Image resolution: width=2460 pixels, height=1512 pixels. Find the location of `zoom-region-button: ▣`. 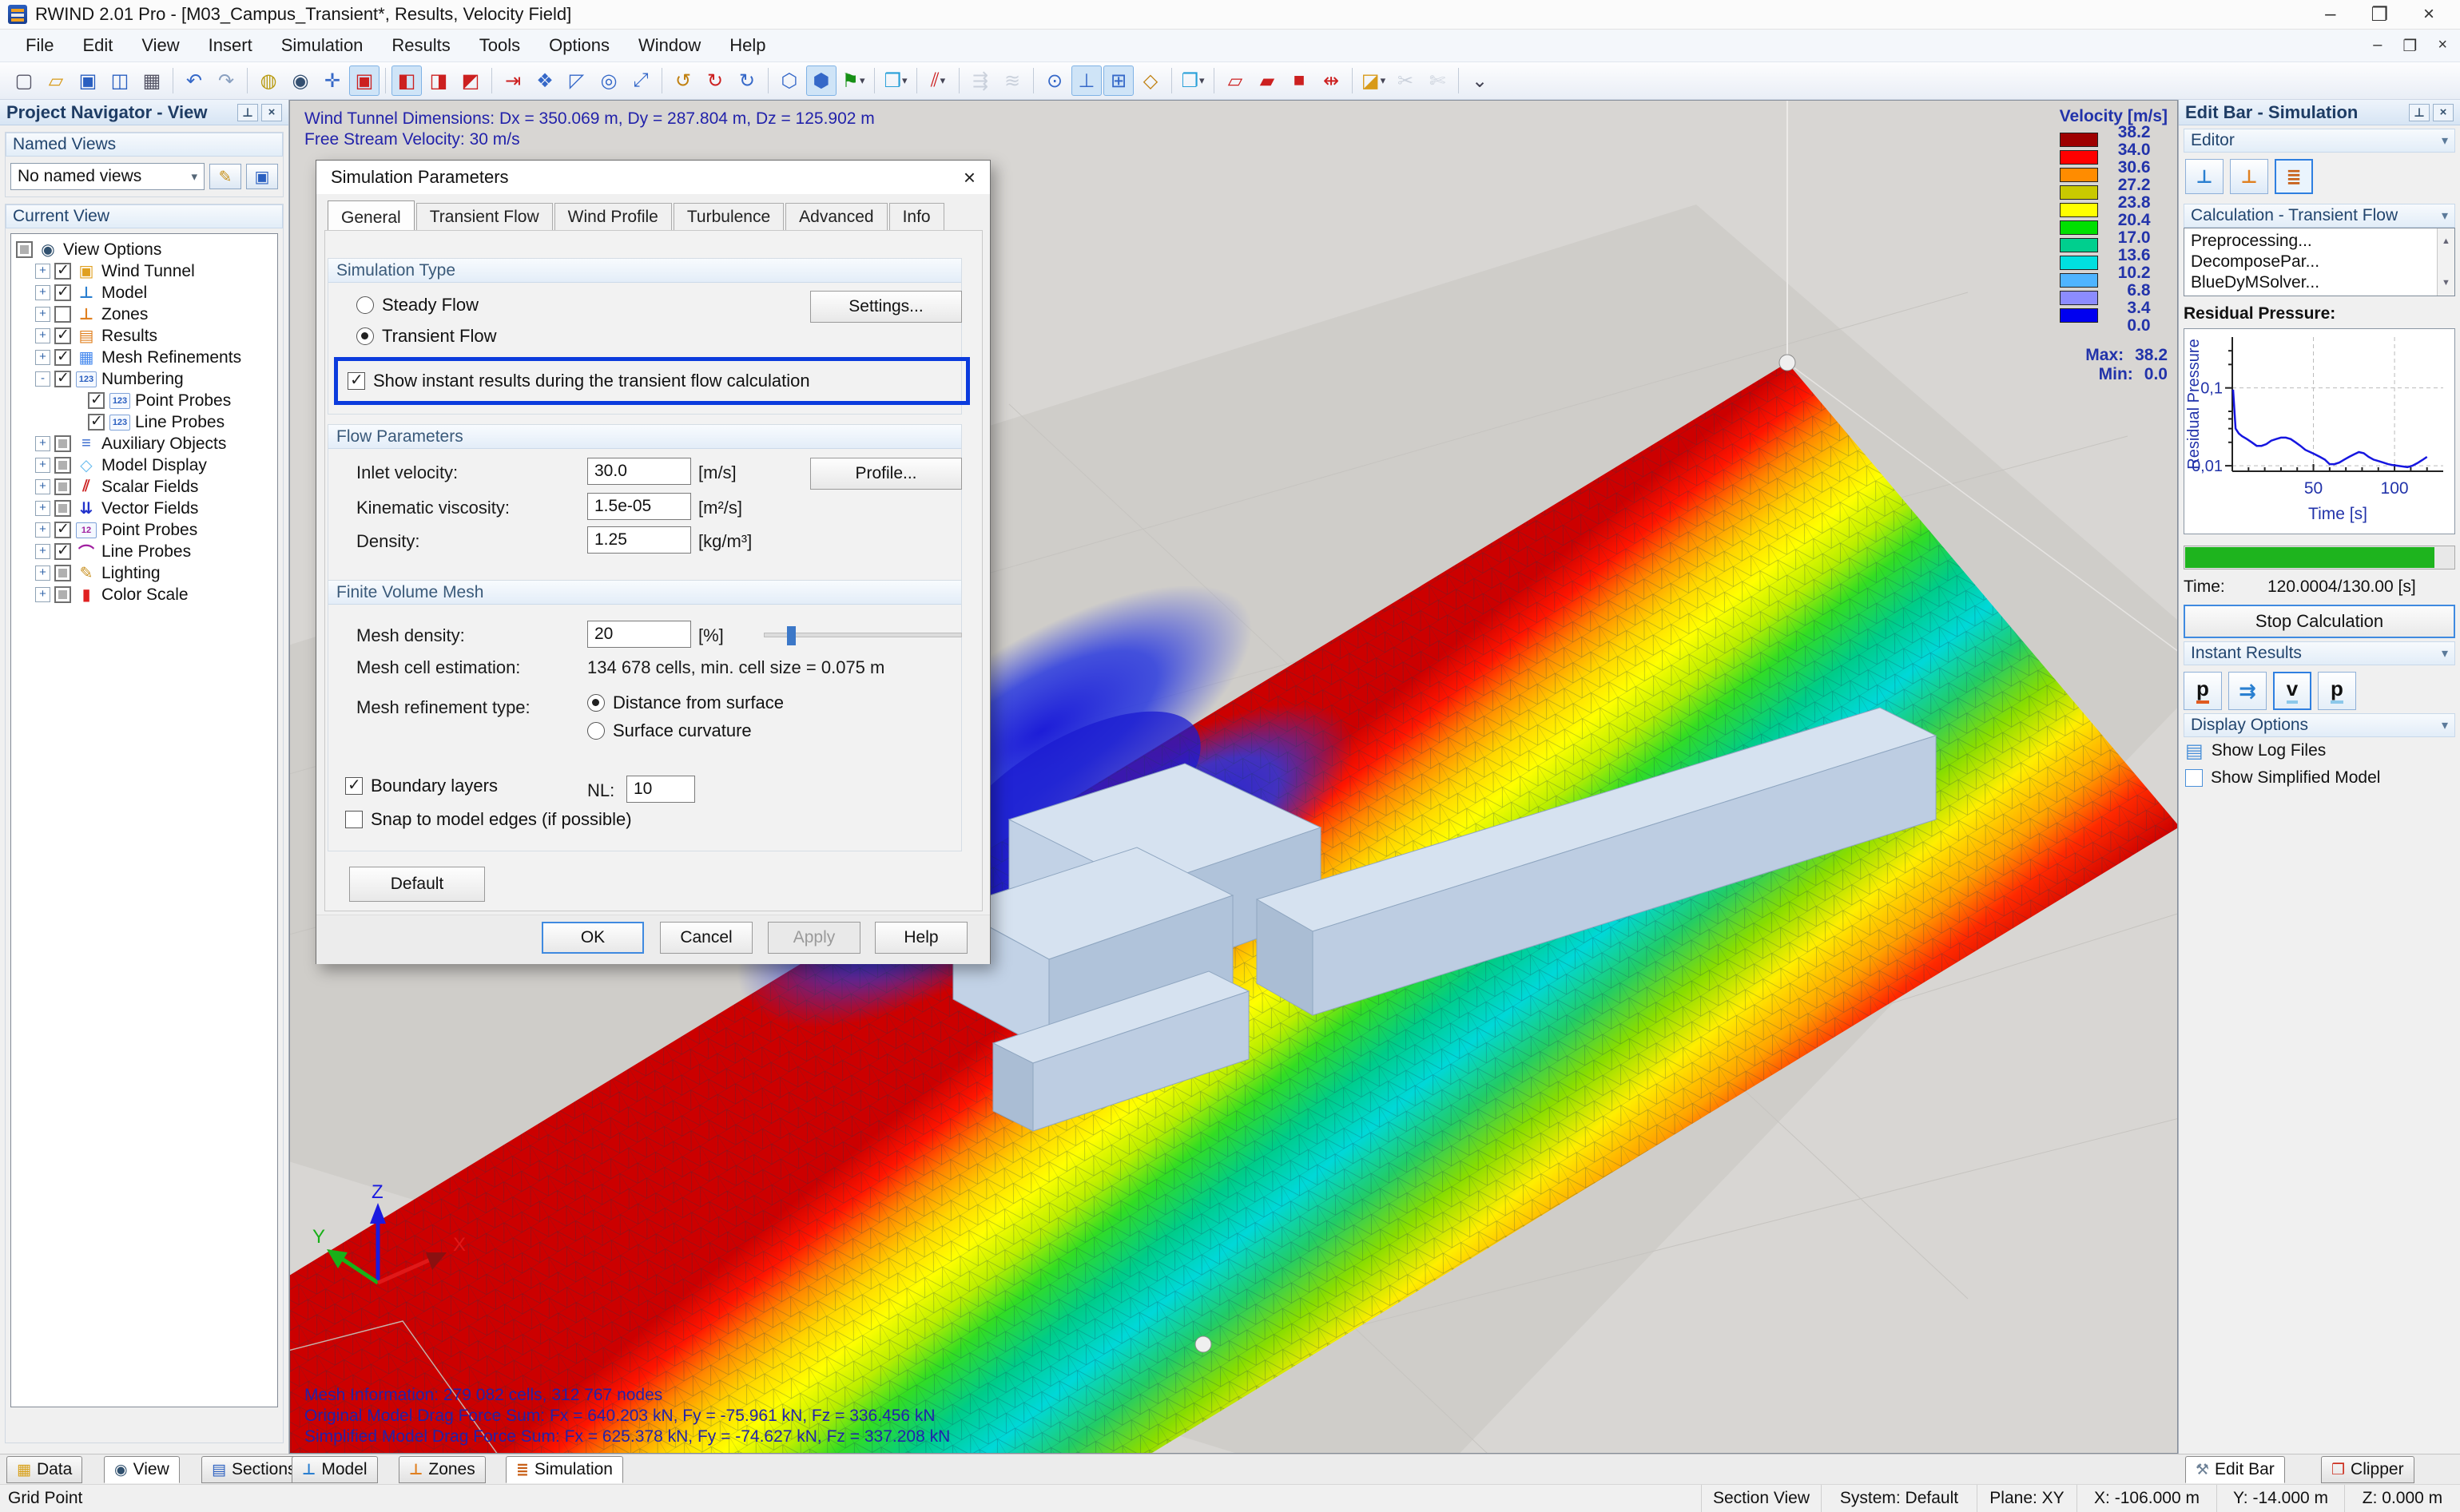

zoom-region-button: ▣ is located at coordinates (364, 80).